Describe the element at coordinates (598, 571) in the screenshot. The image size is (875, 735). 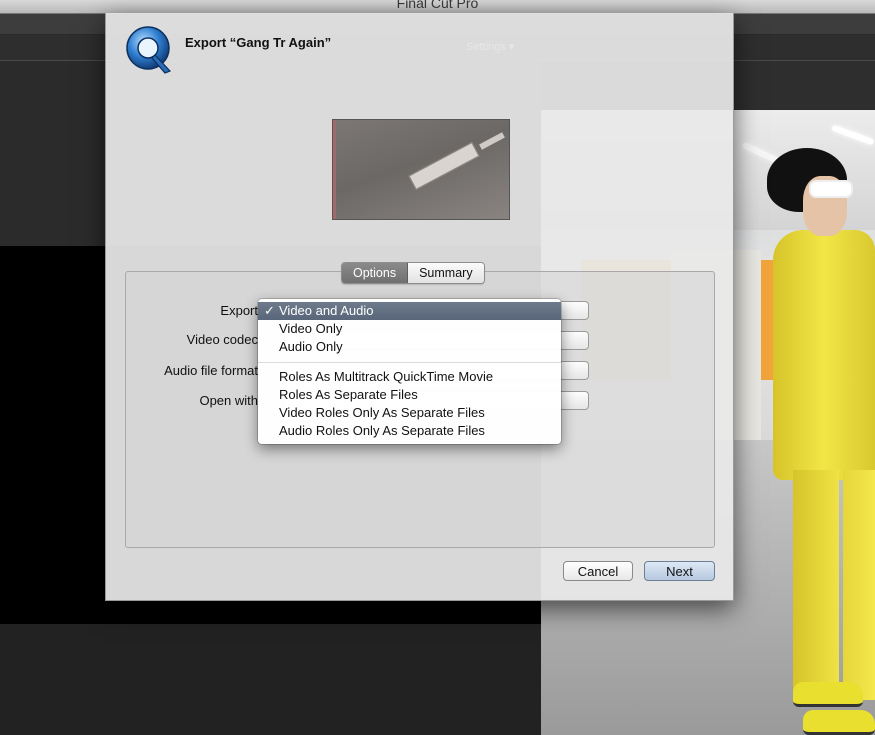
I see `cancel-button: Cancel` at that location.